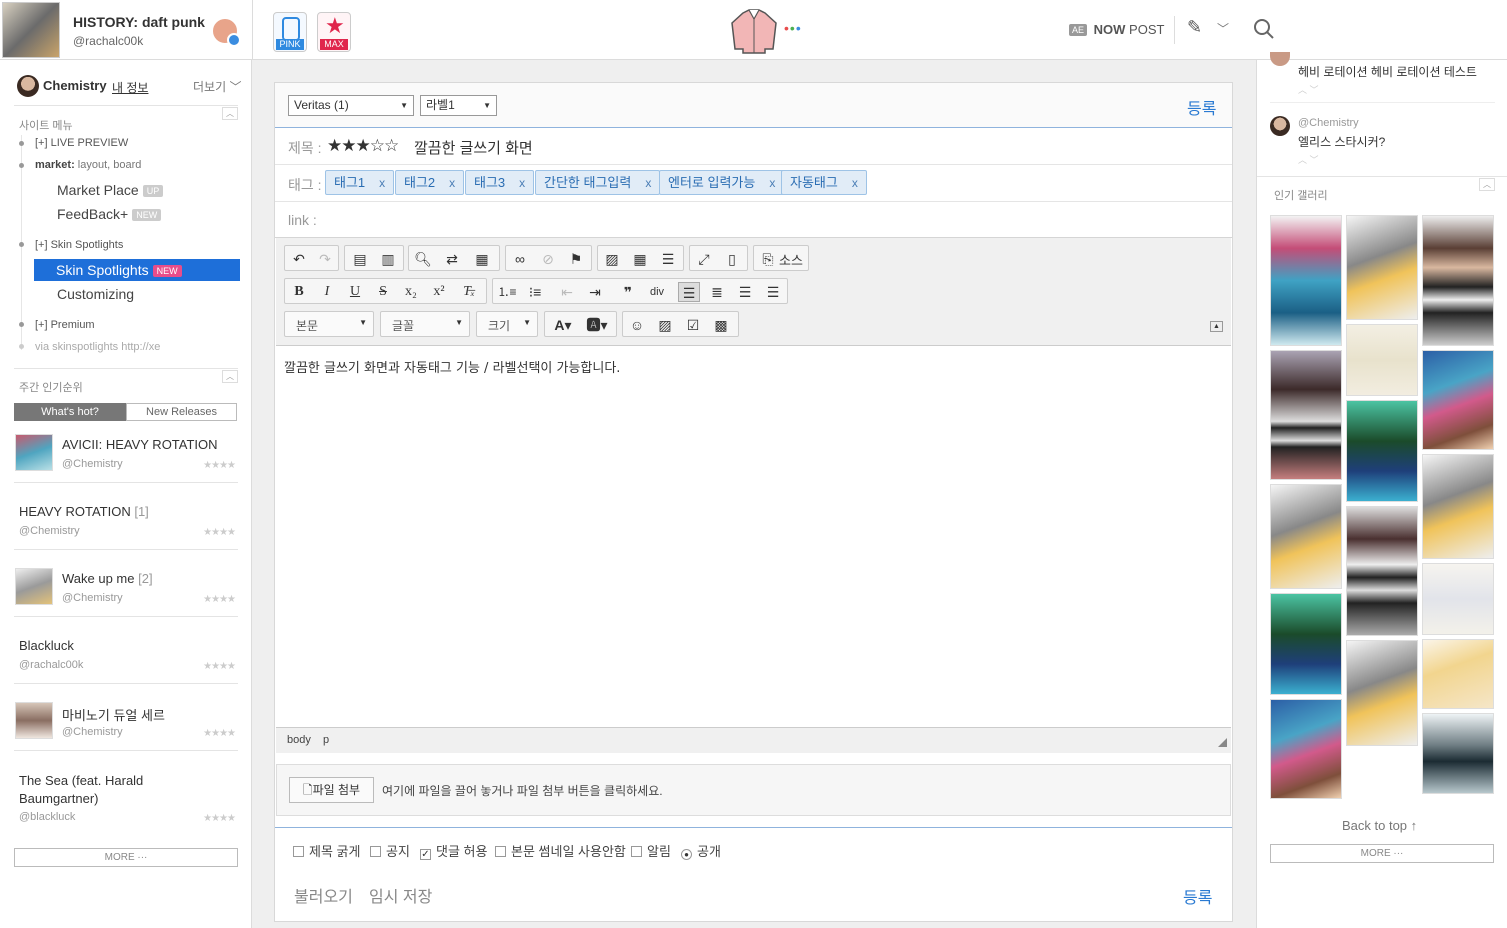 This screenshot has width=1507, height=928. I want to click on checkbox-icon: ☑, so click(693, 325).